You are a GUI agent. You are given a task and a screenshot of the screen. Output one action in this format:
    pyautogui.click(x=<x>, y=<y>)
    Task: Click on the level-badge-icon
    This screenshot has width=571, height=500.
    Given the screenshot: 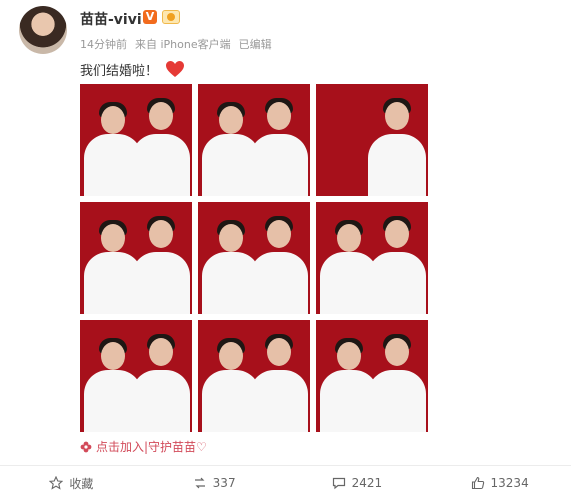 What is the action you would take?
    pyautogui.click(x=171, y=17)
    